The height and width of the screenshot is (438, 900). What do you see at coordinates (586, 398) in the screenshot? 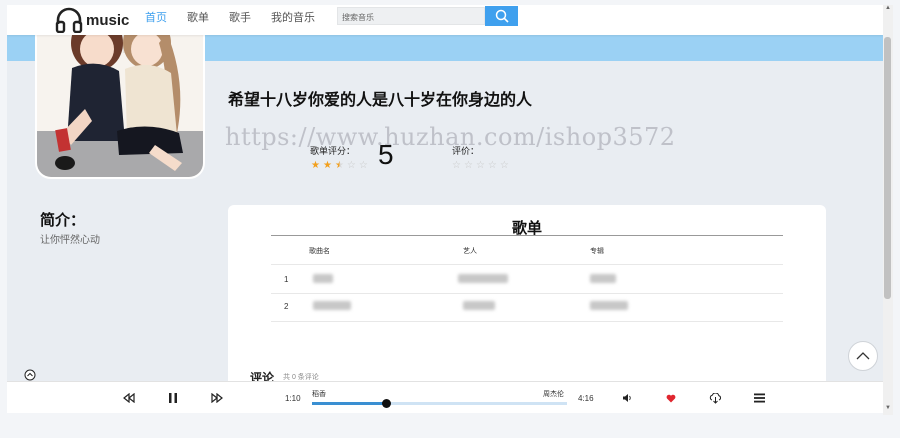
I see `total-time: 4:16` at bounding box center [586, 398].